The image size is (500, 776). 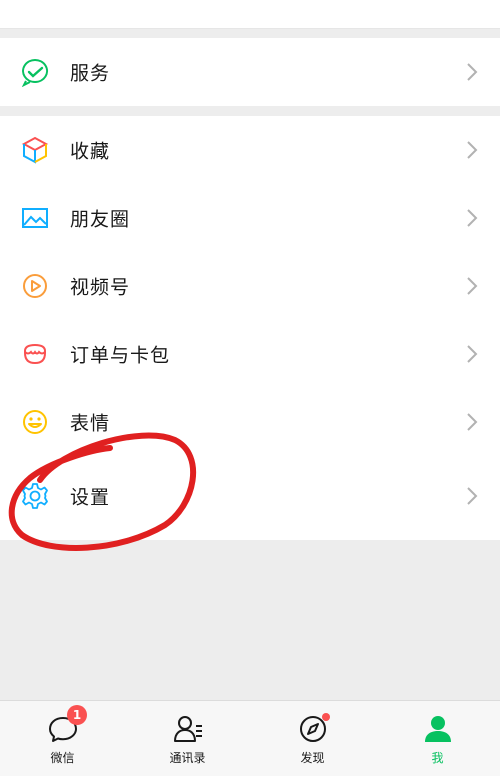 What do you see at coordinates (438, 729) in the screenshot?
I see `me-person-icon` at bounding box center [438, 729].